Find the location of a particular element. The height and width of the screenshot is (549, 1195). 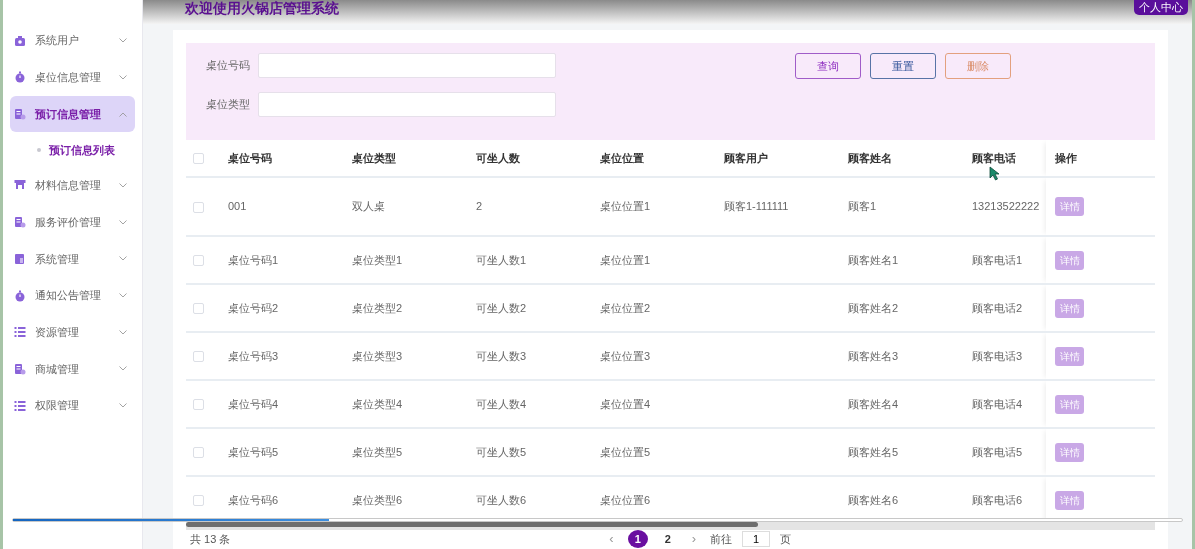

page-button: 1 is located at coordinates (637, 539).